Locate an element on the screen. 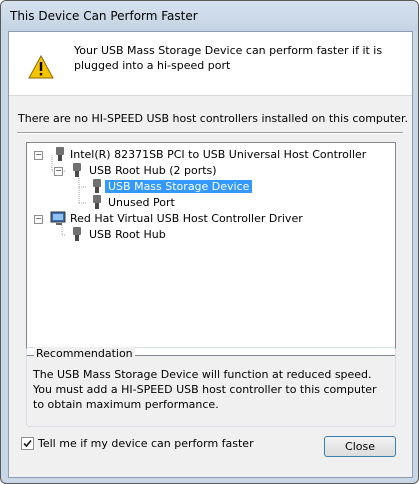 The width and height of the screenshot is (419, 484). tree-toggle-root-hub: − is located at coordinates (58, 171).